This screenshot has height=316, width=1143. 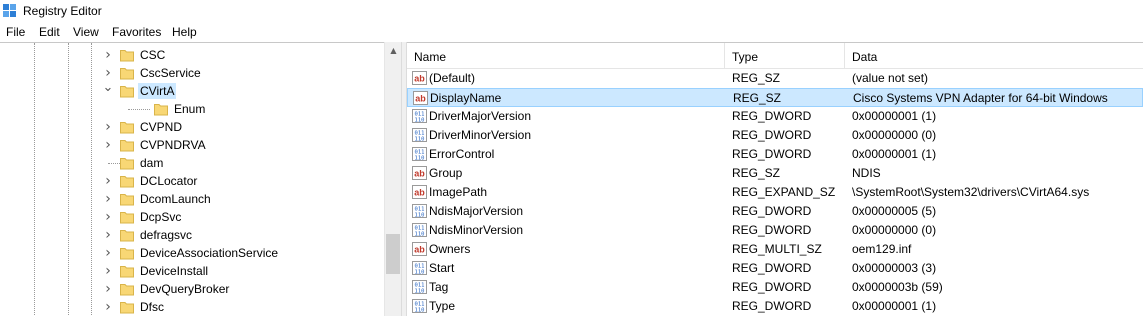 I want to click on value-name: Group, so click(x=446, y=173).